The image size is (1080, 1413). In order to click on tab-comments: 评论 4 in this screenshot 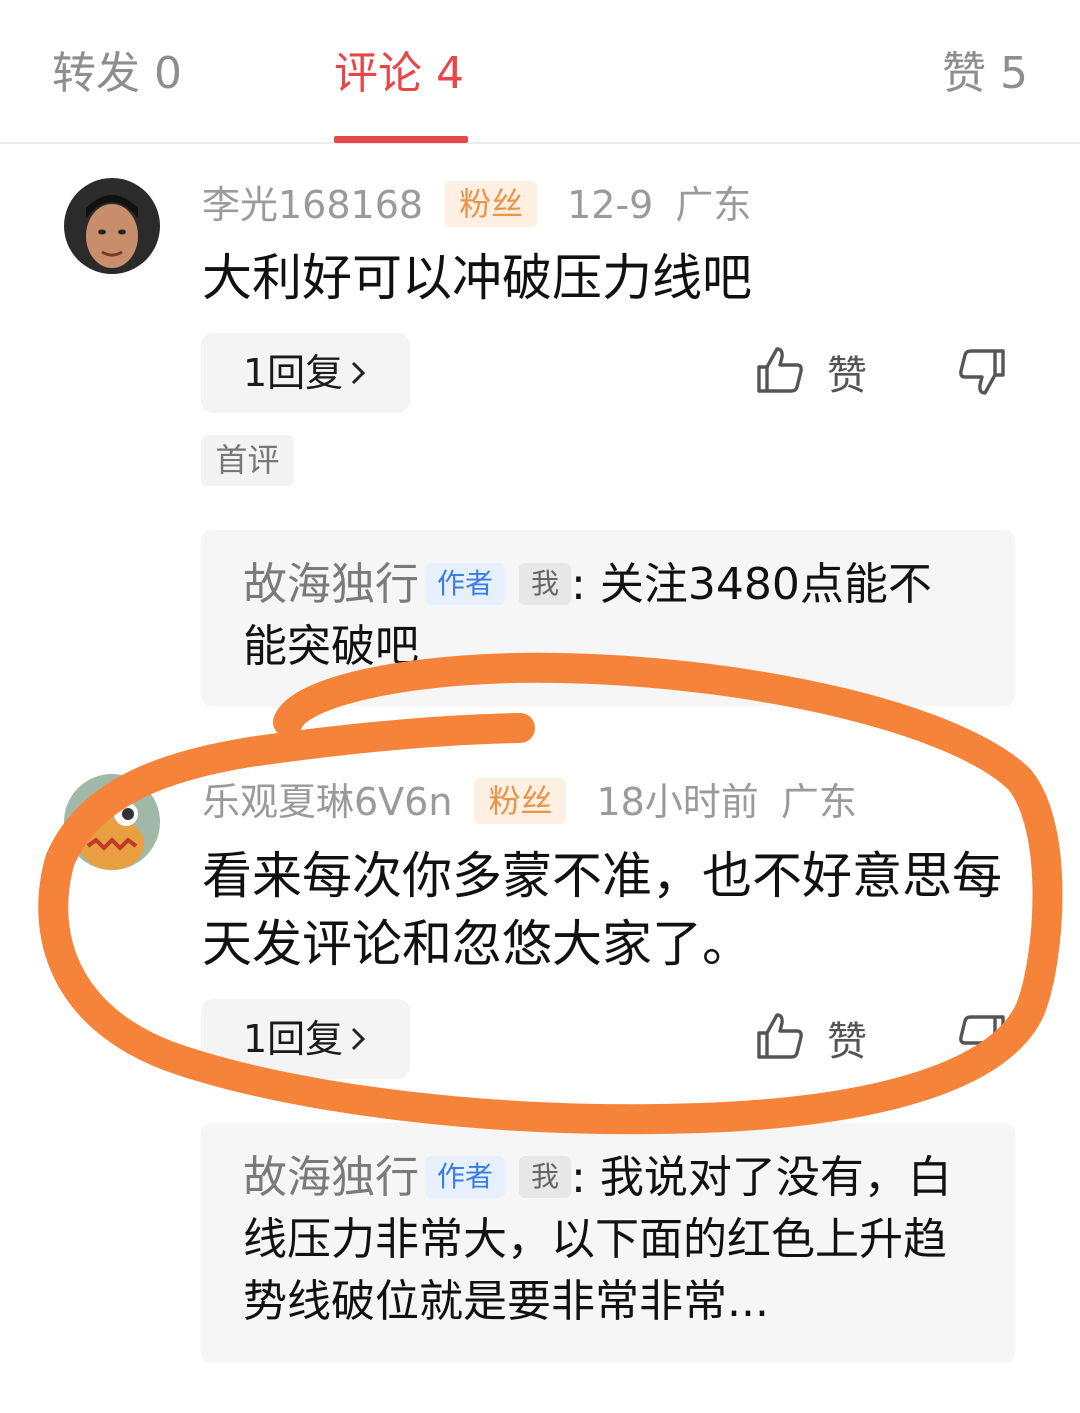, I will do `click(399, 74)`.